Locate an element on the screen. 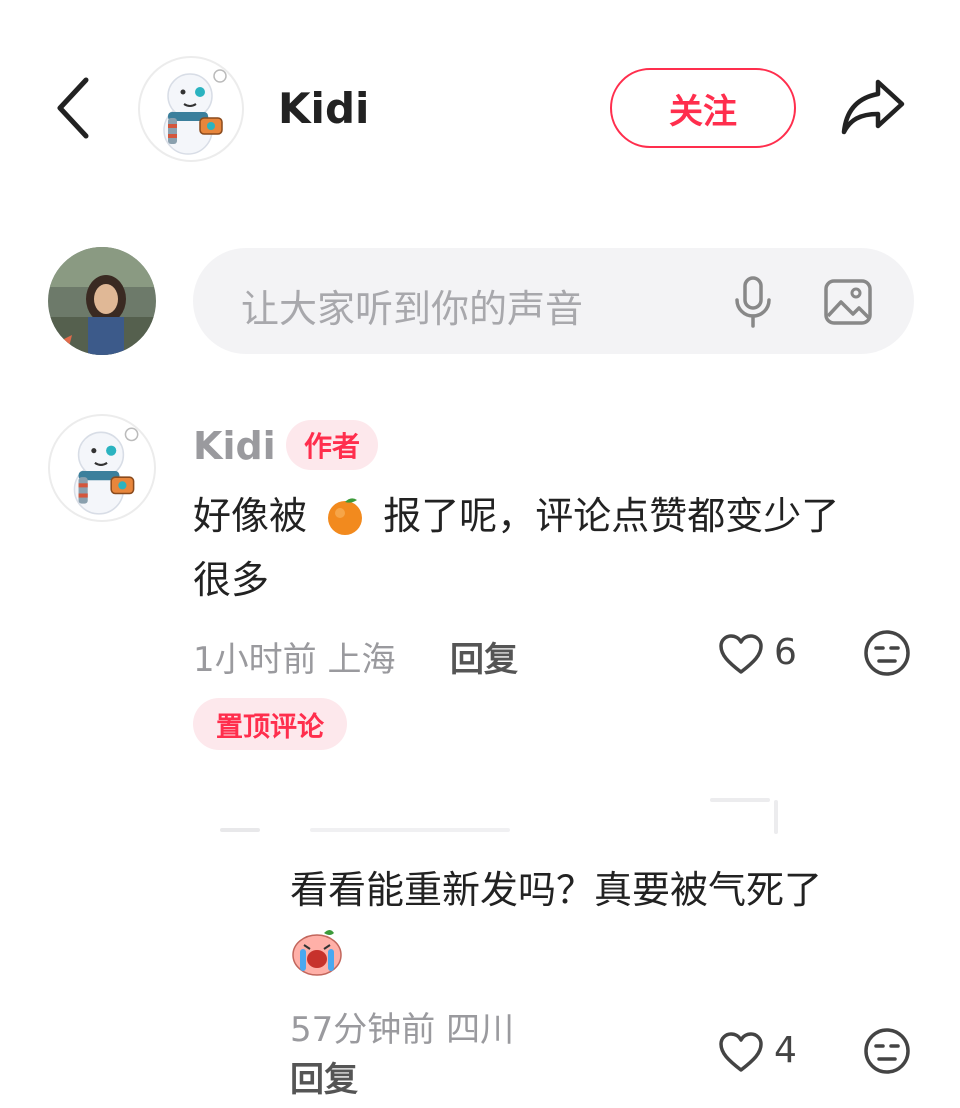 The image size is (960, 1108). comment-meta: 1小时前 上海 is located at coordinates (294, 660).